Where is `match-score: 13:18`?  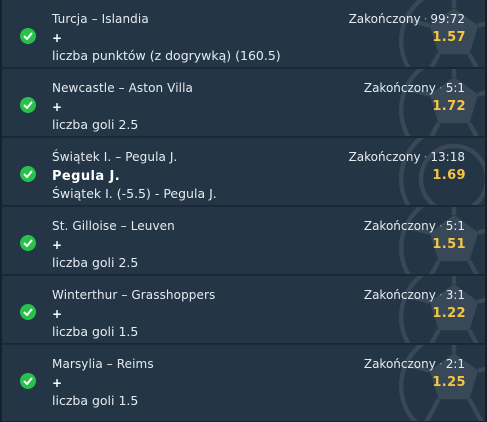 match-score: 13:18 is located at coordinates (447, 157).